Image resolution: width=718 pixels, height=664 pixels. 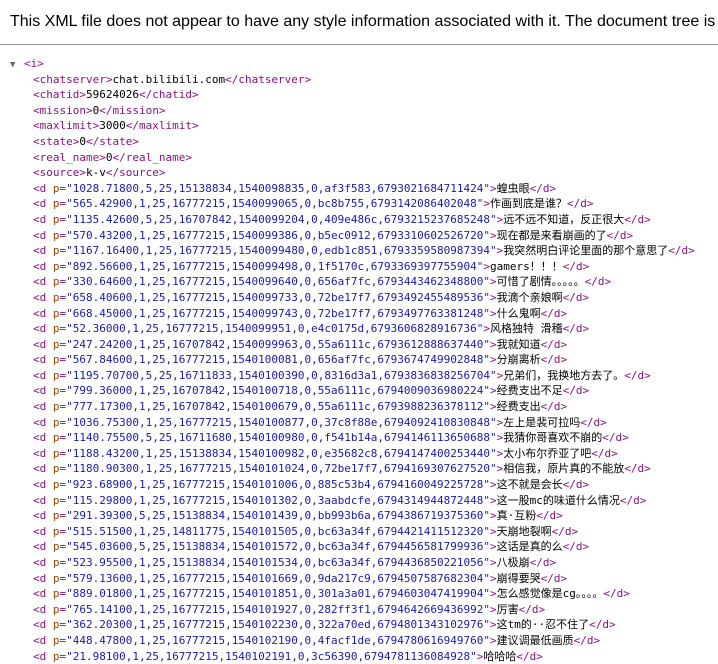 What do you see at coordinates (17, 65) in the screenshot?
I see `collapse-toggle-icon: ▼` at bounding box center [17, 65].